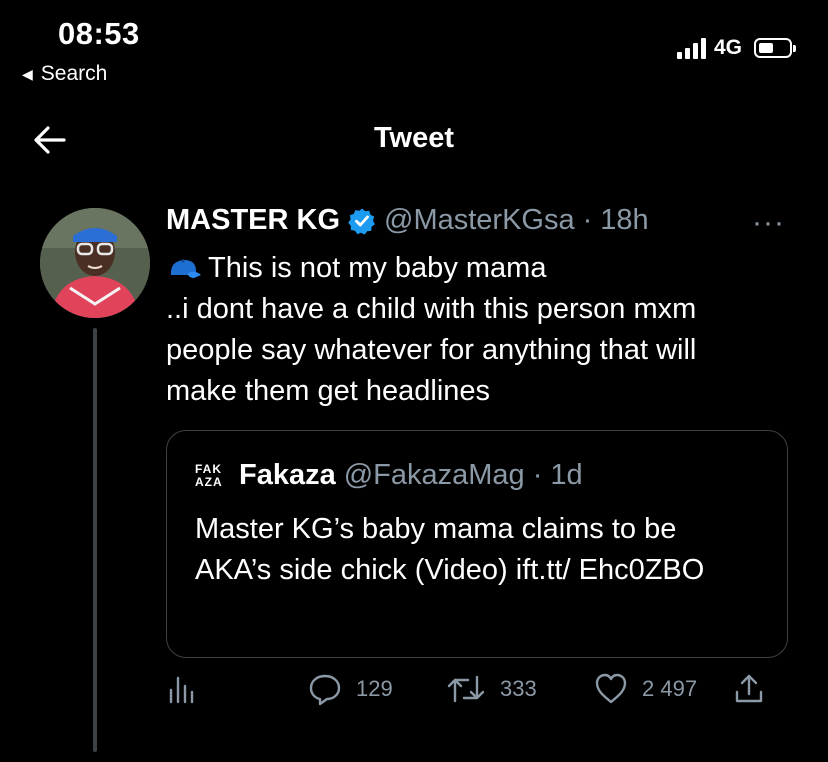 The width and height of the screenshot is (828, 762). I want to click on tweet-header: MASTER KG @MasterKGsa · 18h, so click(407, 220).